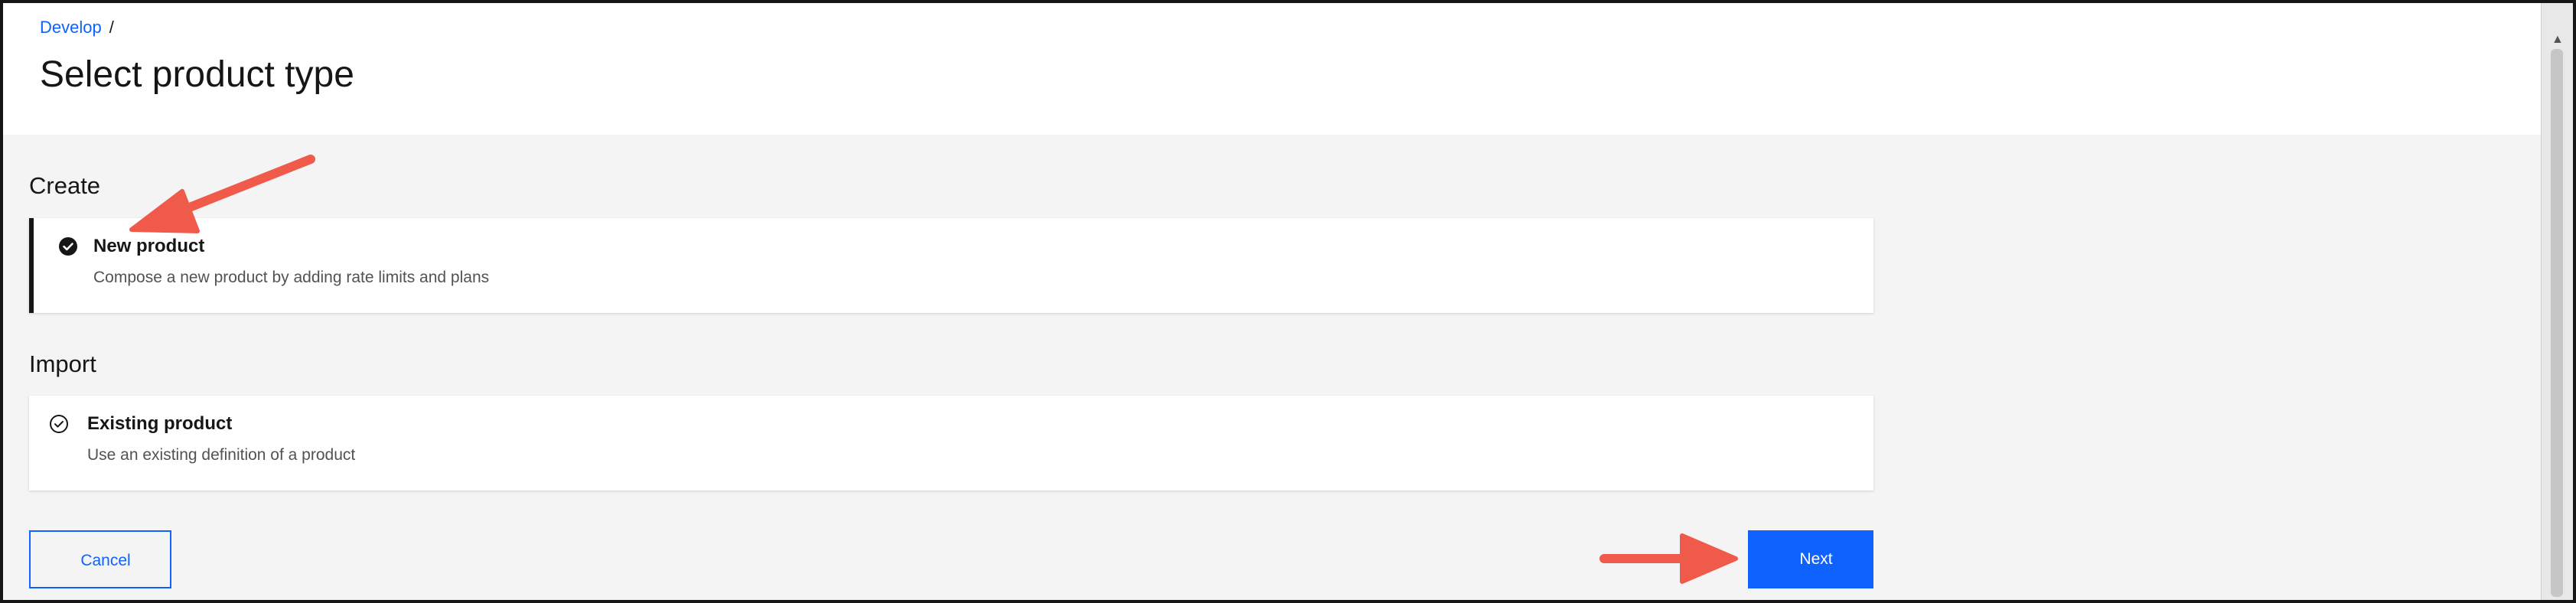  Describe the element at coordinates (59, 424) in the screenshot. I see `checkmark-outline-icon` at that location.